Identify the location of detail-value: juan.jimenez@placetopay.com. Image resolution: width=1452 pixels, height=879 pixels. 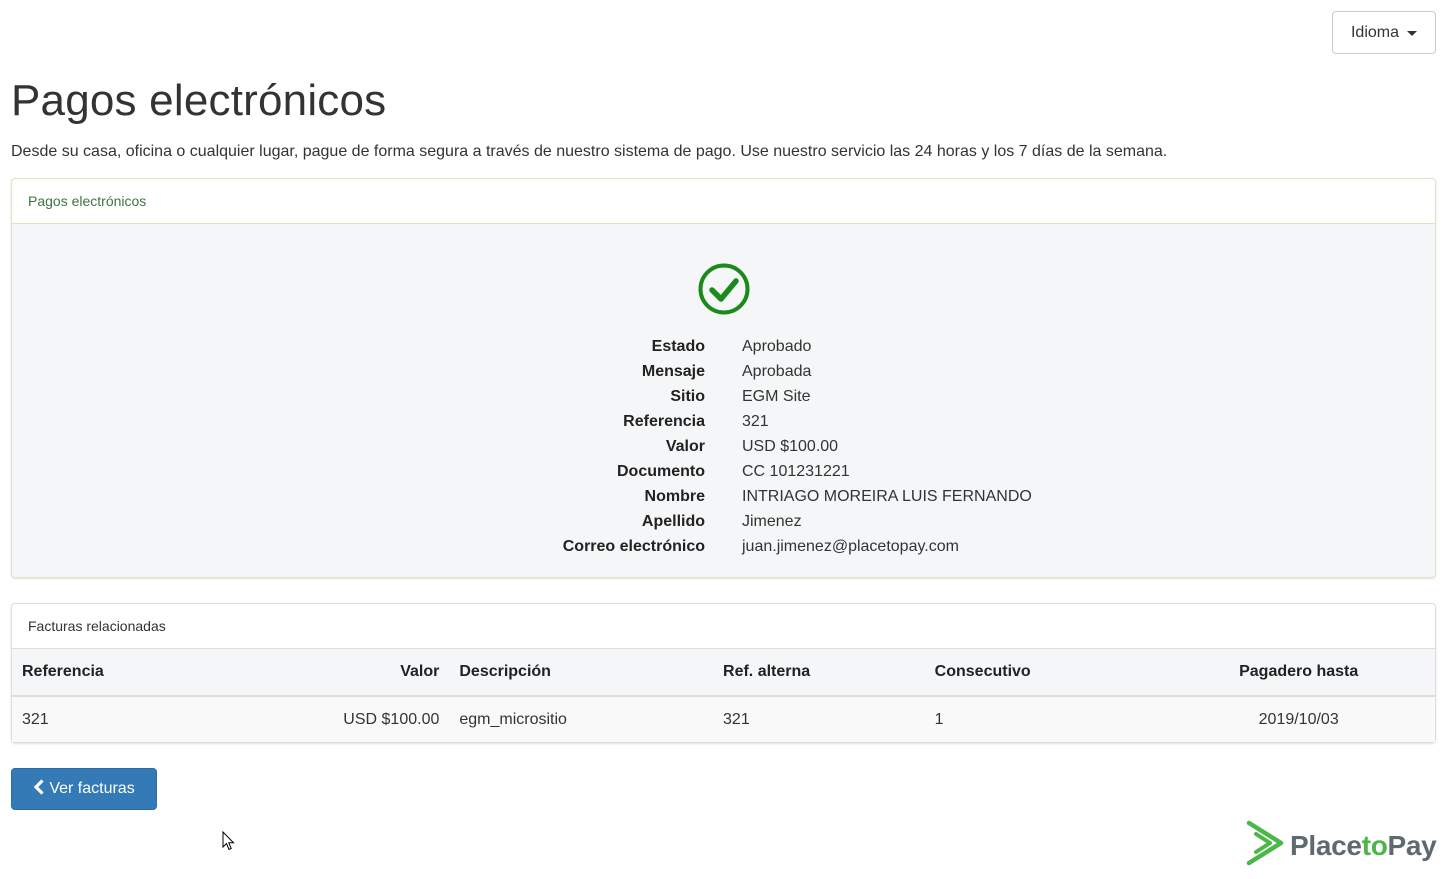
(850, 546).